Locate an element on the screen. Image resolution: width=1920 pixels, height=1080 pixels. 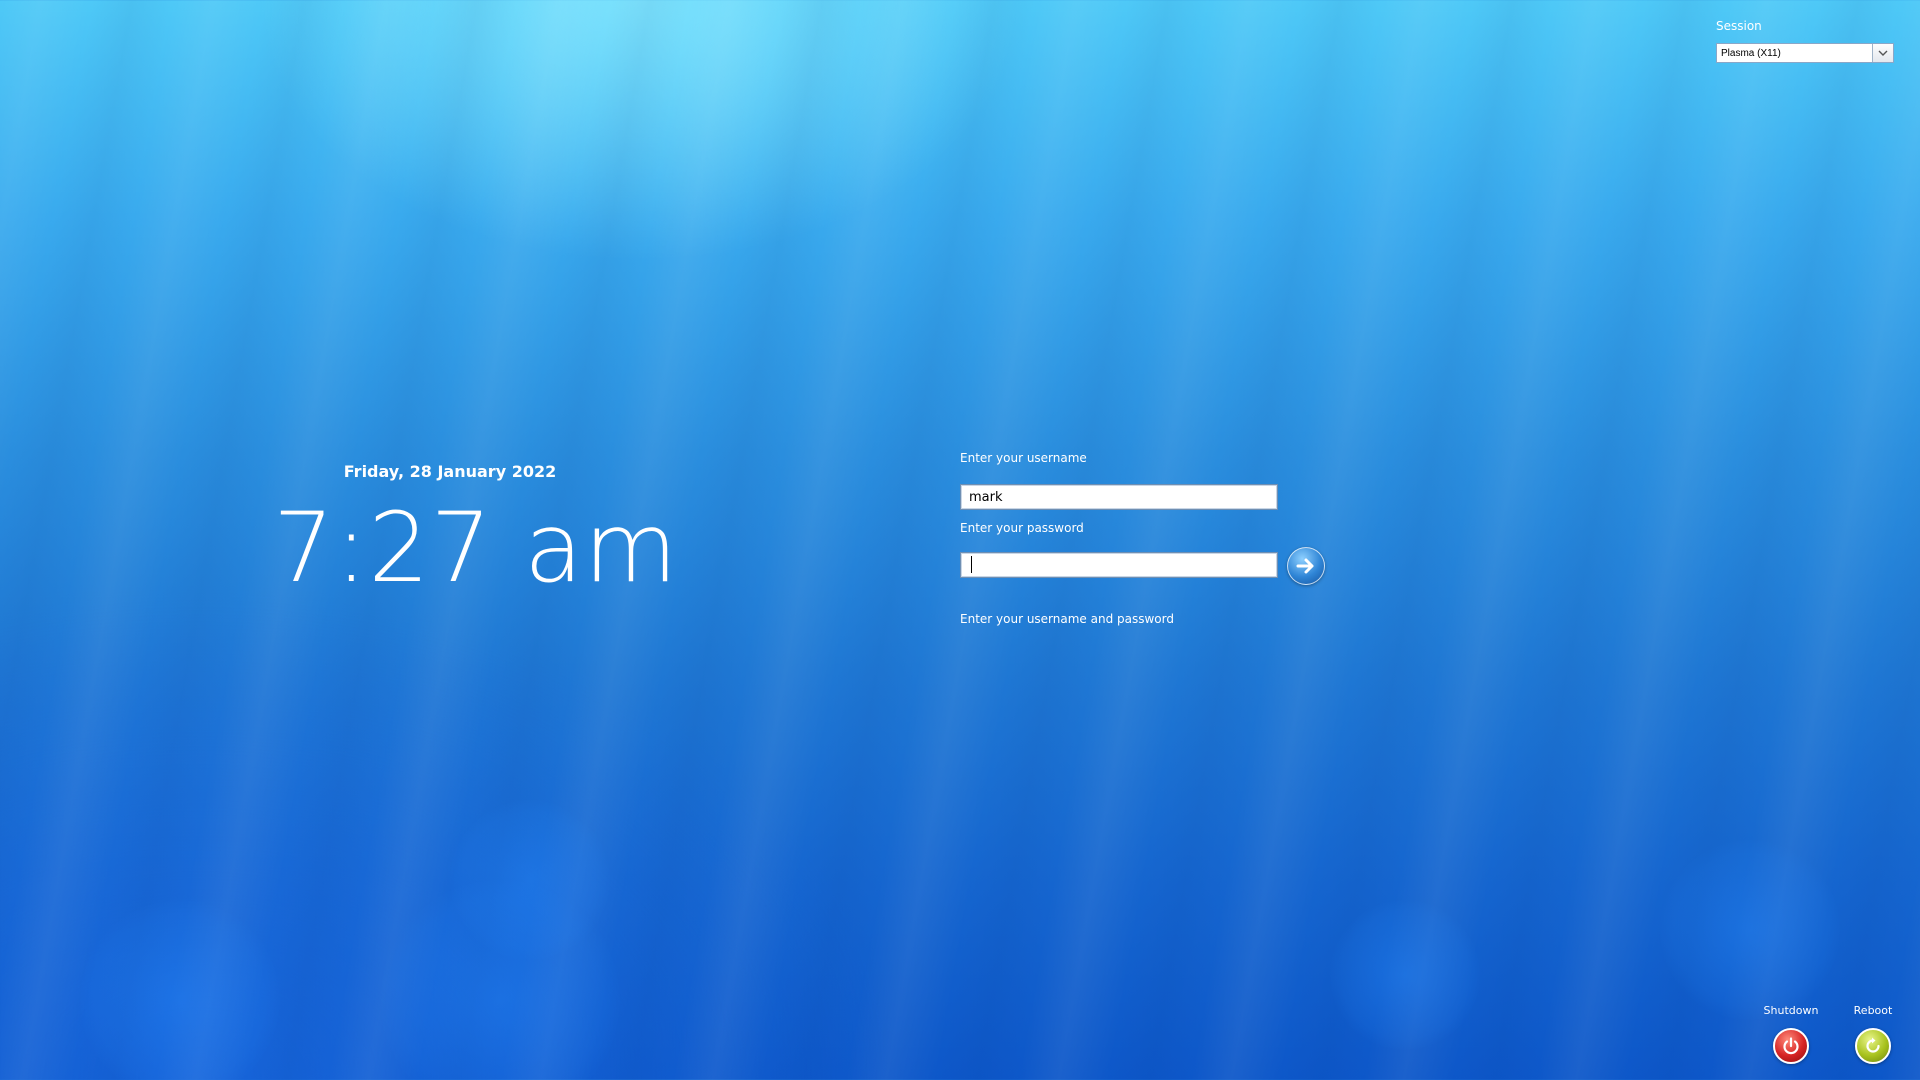
login-submit-button is located at coordinates (1306, 566).